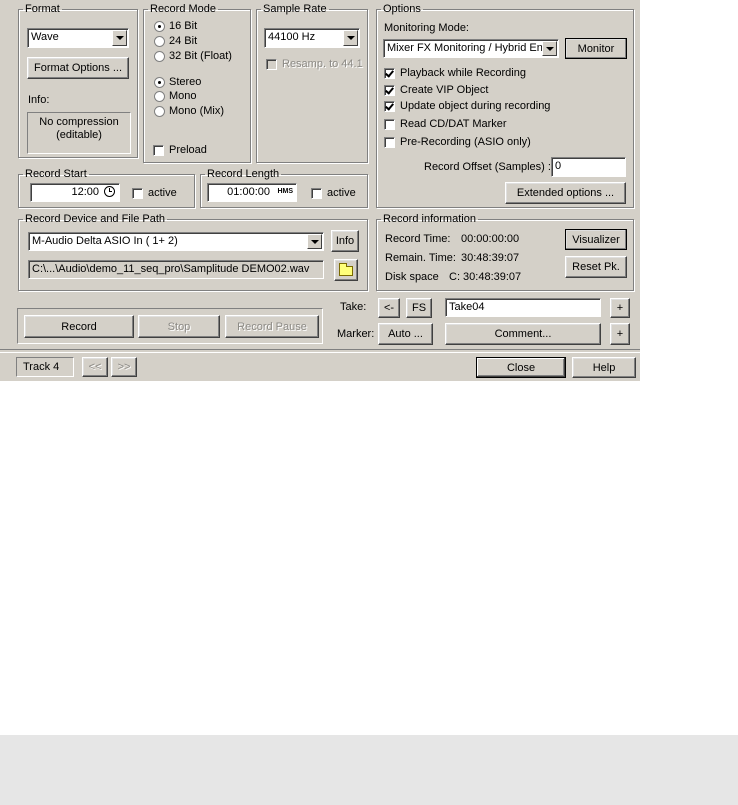 The width and height of the screenshot is (738, 805). What do you see at coordinates (162, 193) in the screenshot?
I see `record-start-active-label: active` at bounding box center [162, 193].